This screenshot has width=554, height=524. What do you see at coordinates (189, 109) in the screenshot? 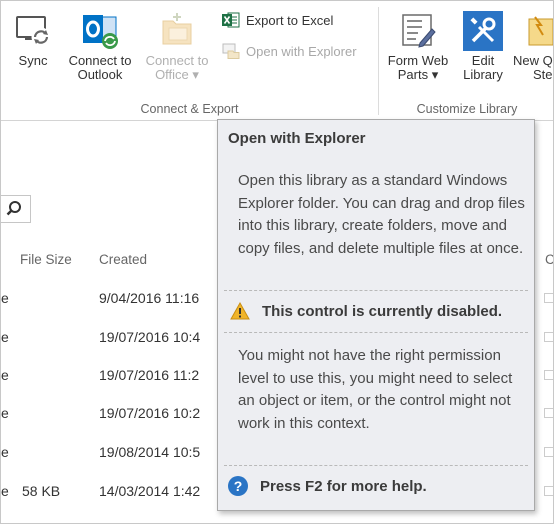
I see `connect-export-group-label: Connect & Export` at bounding box center [189, 109].